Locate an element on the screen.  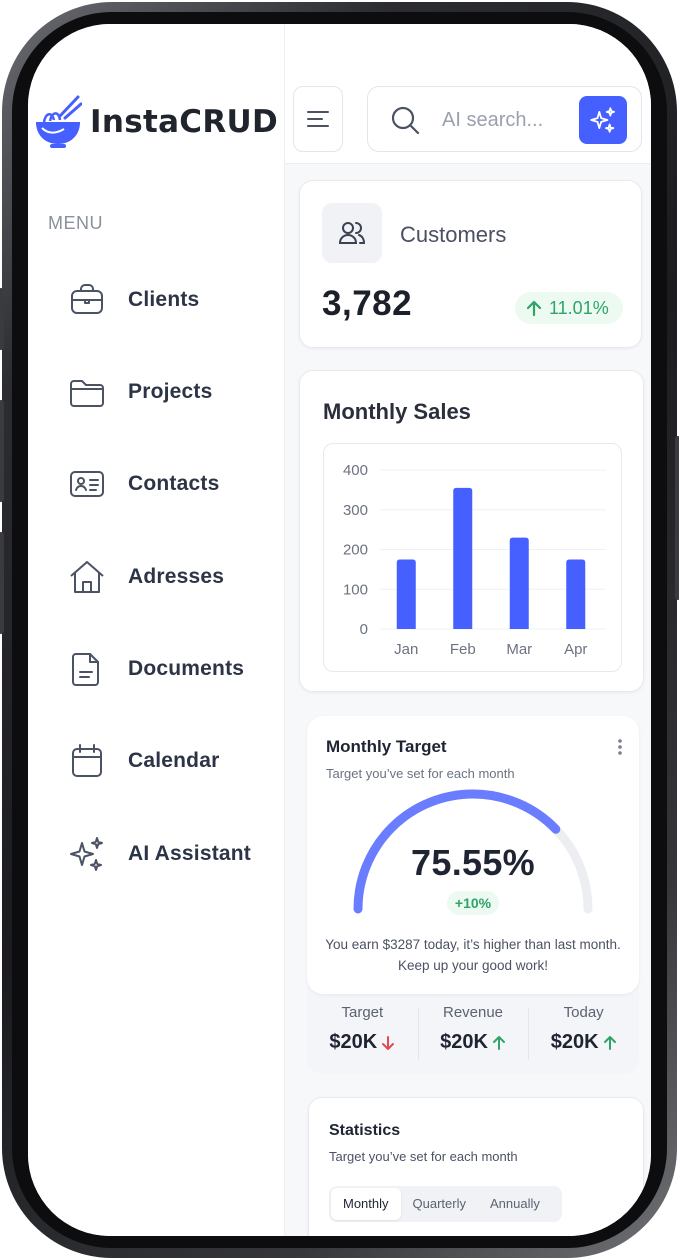
calendar-icon is located at coordinates (87, 760).